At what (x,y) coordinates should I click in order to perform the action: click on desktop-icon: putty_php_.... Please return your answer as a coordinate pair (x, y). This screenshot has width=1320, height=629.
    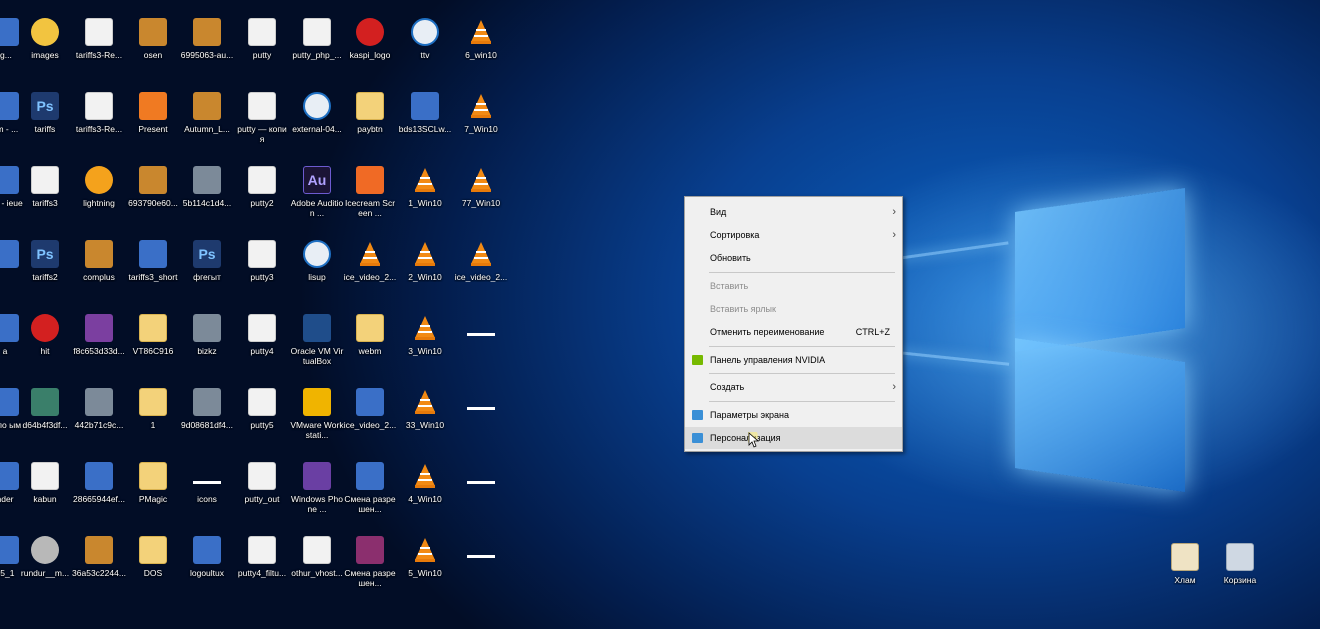
    Looking at the image, I should click on (317, 47).